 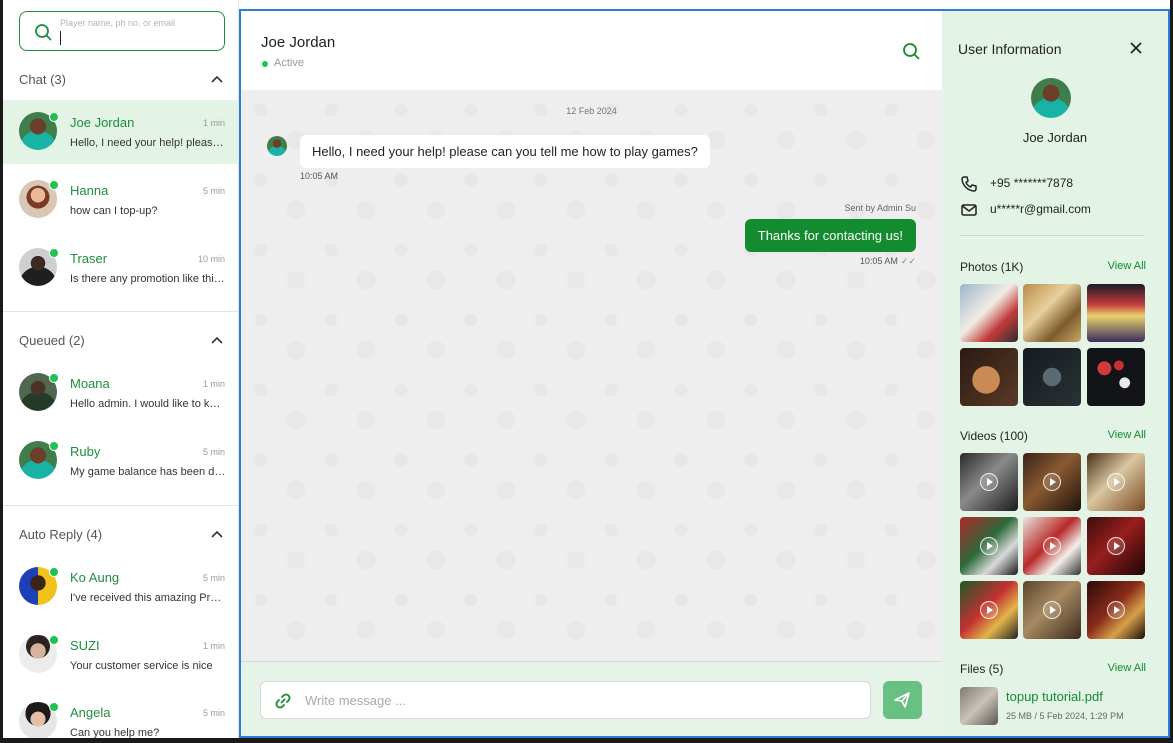 What do you see at coordinates (115, 732) in the screenshot?
I see `chat-item-preview: Can you help me?` at bounding box center [115, 732].